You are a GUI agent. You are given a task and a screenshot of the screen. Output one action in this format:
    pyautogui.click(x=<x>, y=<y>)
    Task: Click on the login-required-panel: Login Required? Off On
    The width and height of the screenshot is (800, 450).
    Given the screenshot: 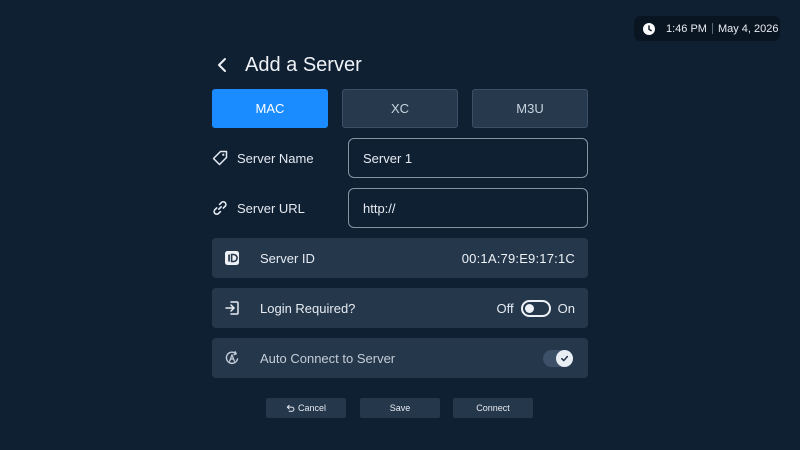 What is the action you would take?
    pyautogui.click(x=400, y=308)
    